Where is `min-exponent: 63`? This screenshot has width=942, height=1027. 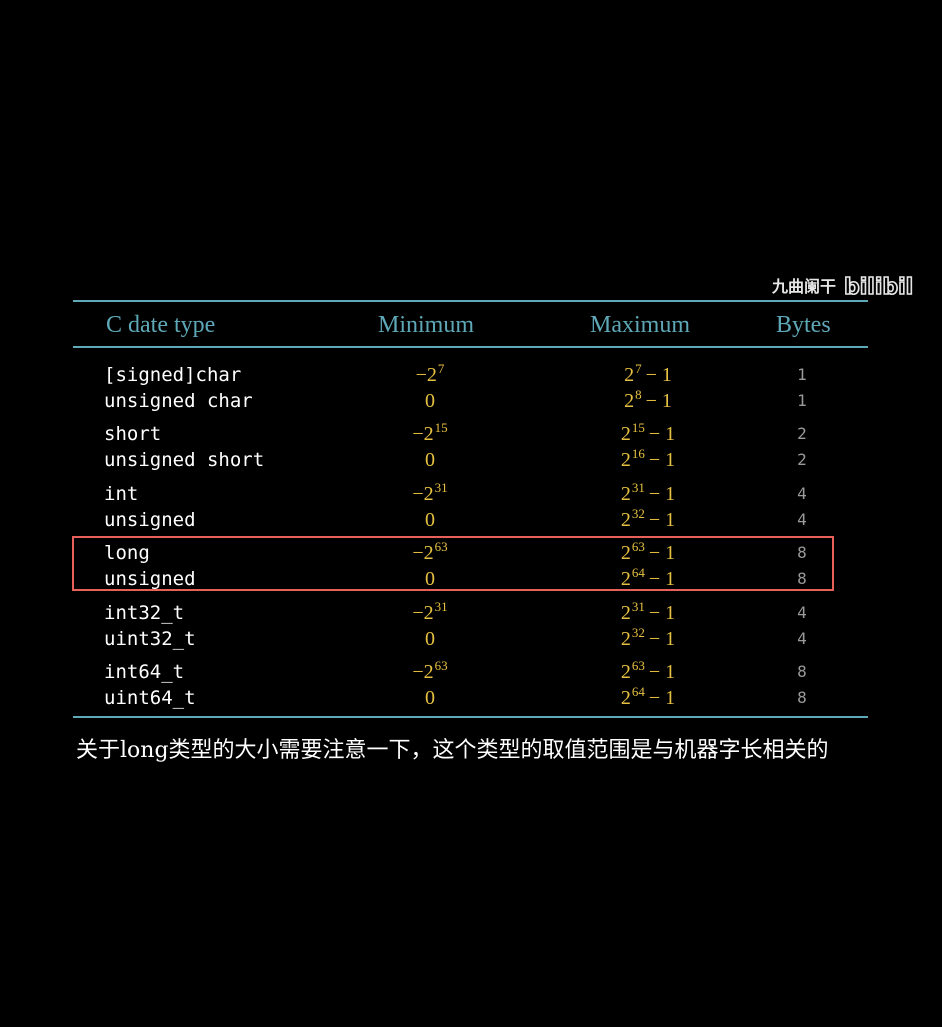 min-exponent: 63 is located at coordinates (441, 665).